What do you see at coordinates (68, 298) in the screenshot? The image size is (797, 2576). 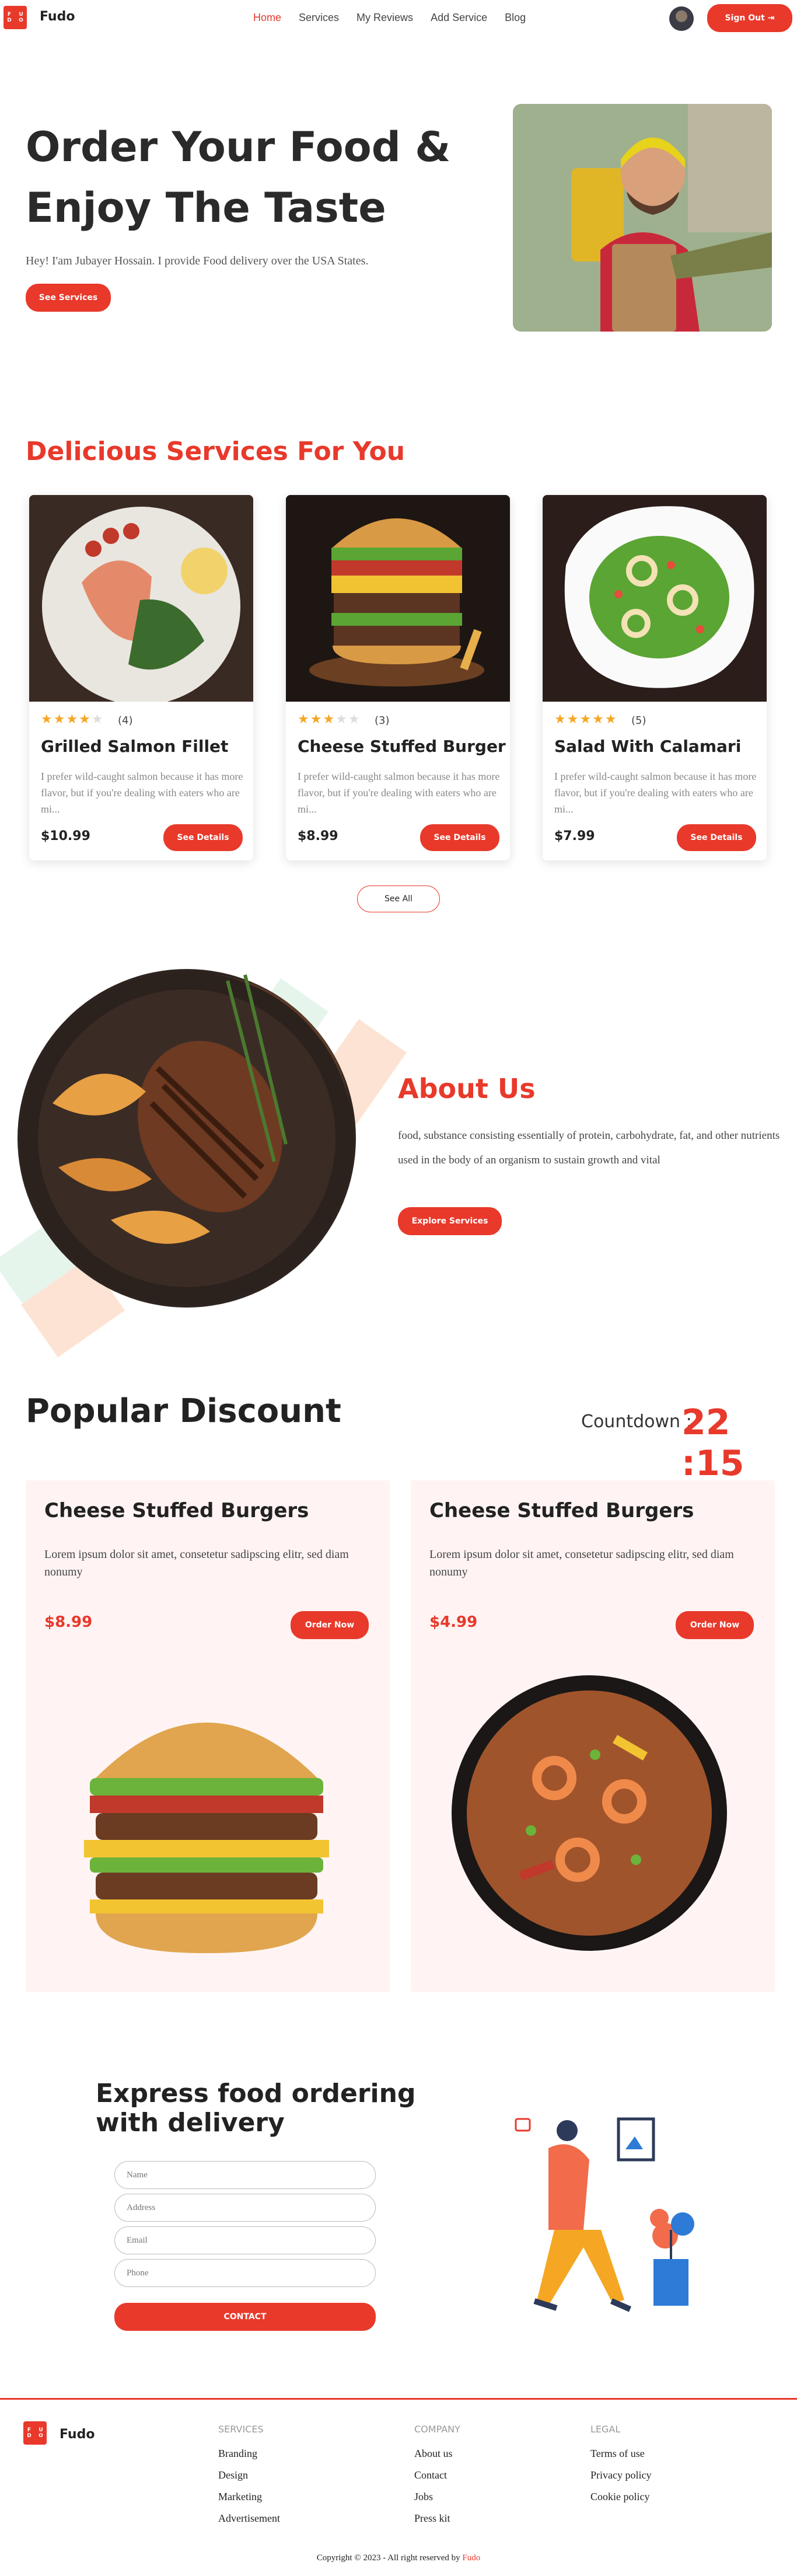 I see `see-services-button: See Services` at bounding box center [68, 298].